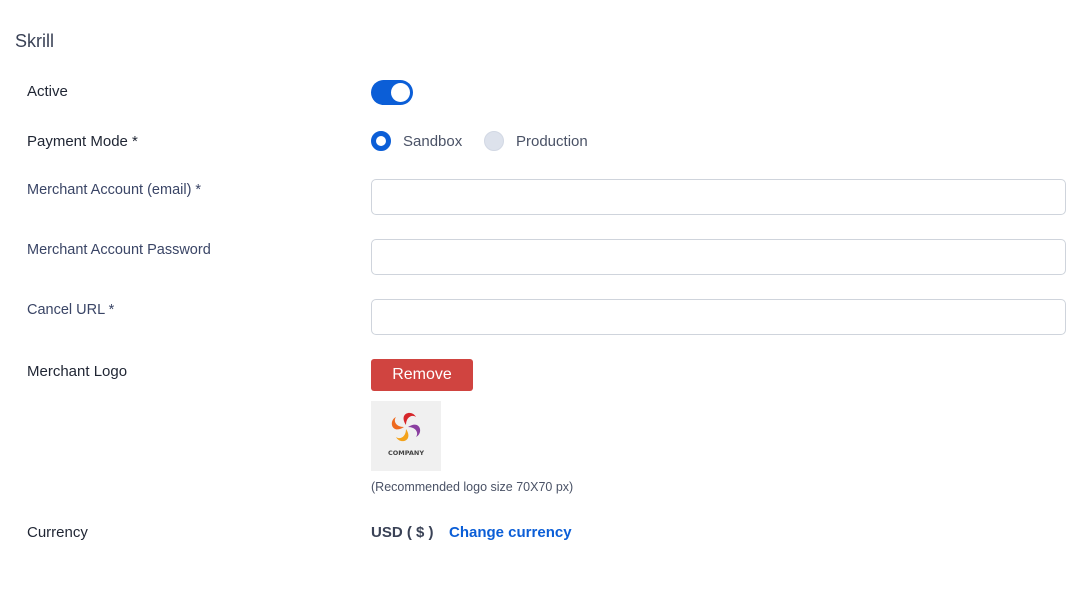 Image resolution: width=1079 pixels, height=605 pixels. I want to click on cancel-url-label: Cancel URL *, so click(71, 310).